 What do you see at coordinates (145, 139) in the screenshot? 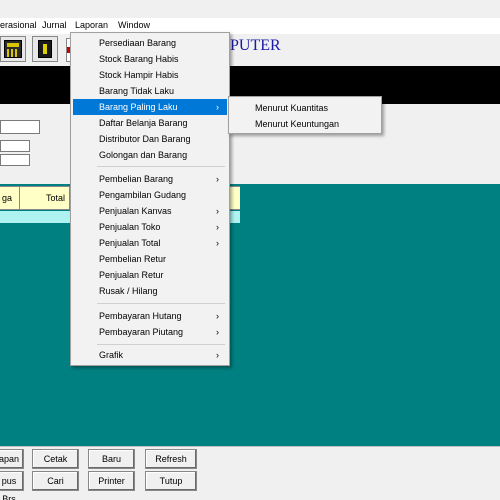
I see `menu-item-label: Distributor Dan Barang` at bounding box center [145, 139].